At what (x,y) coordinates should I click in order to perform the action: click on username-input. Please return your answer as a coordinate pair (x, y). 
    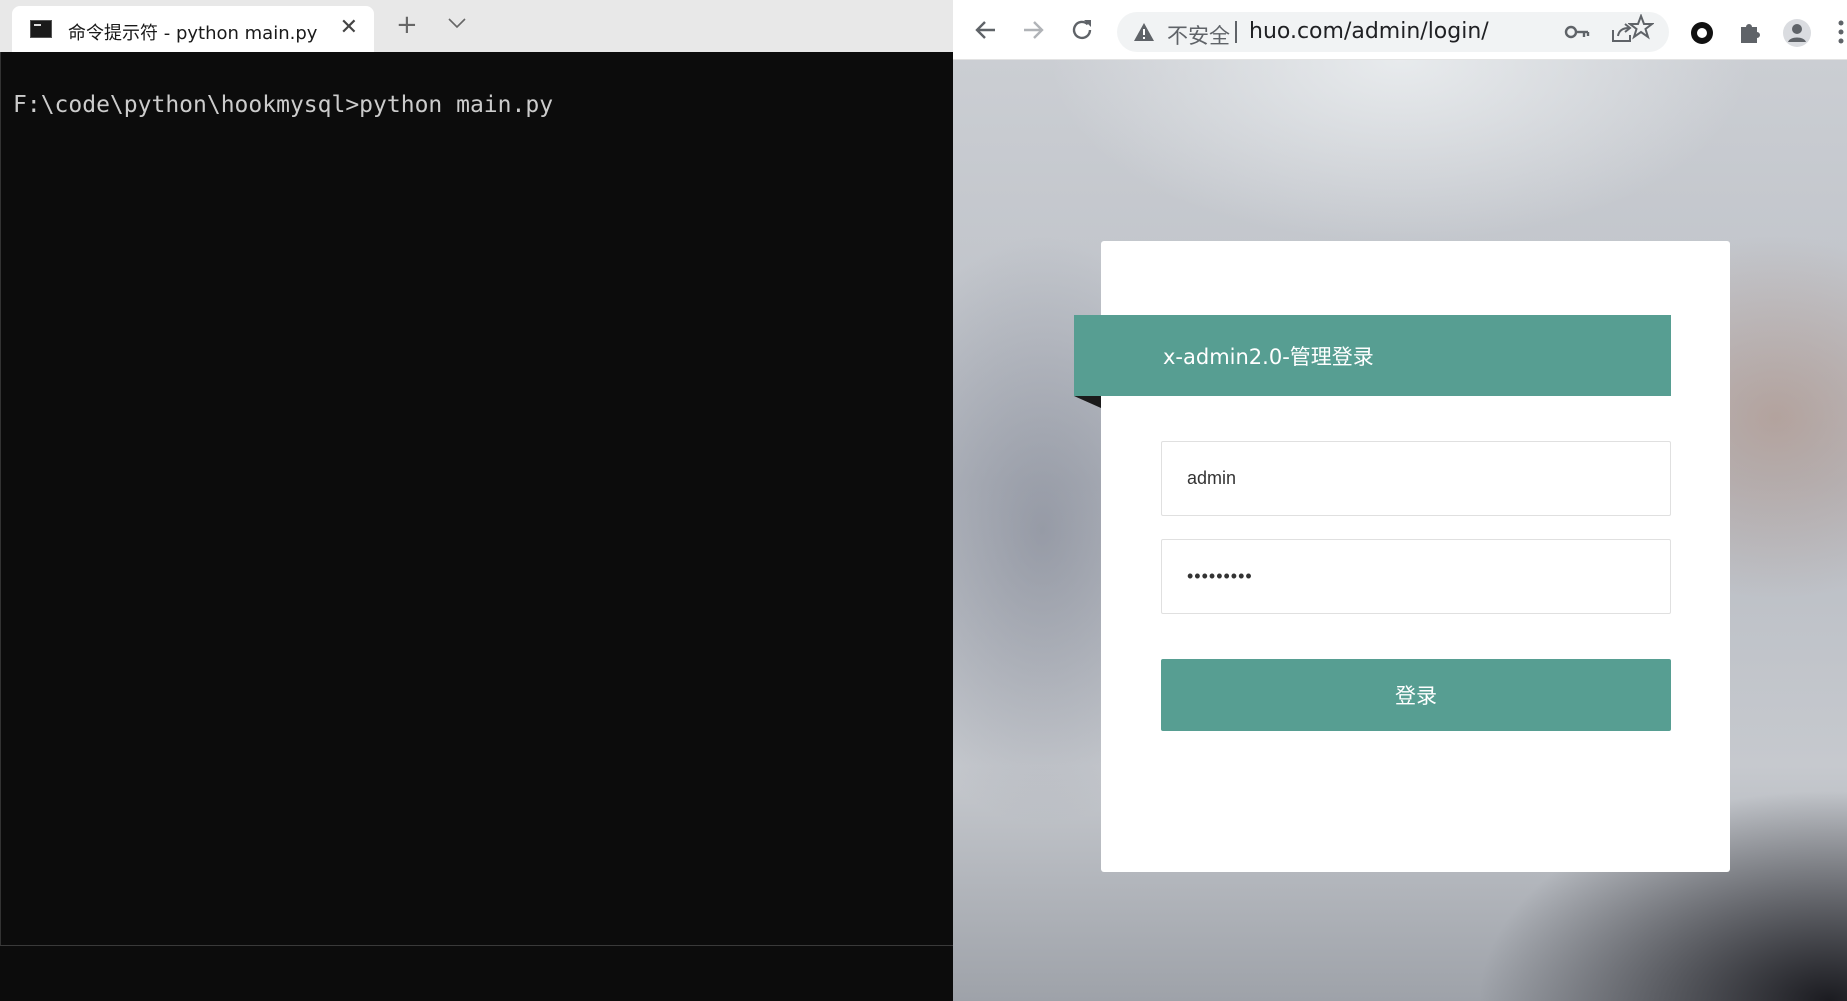
    Looking at the image, I should click on (1416, 478).